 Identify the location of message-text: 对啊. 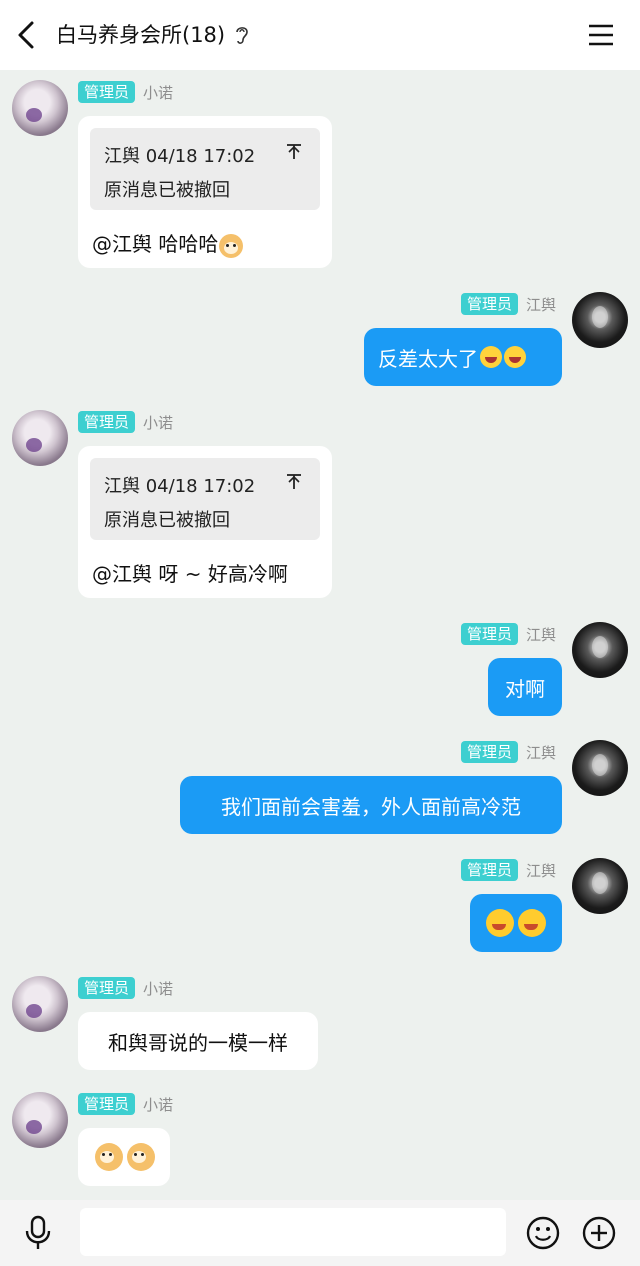
(525, 688).